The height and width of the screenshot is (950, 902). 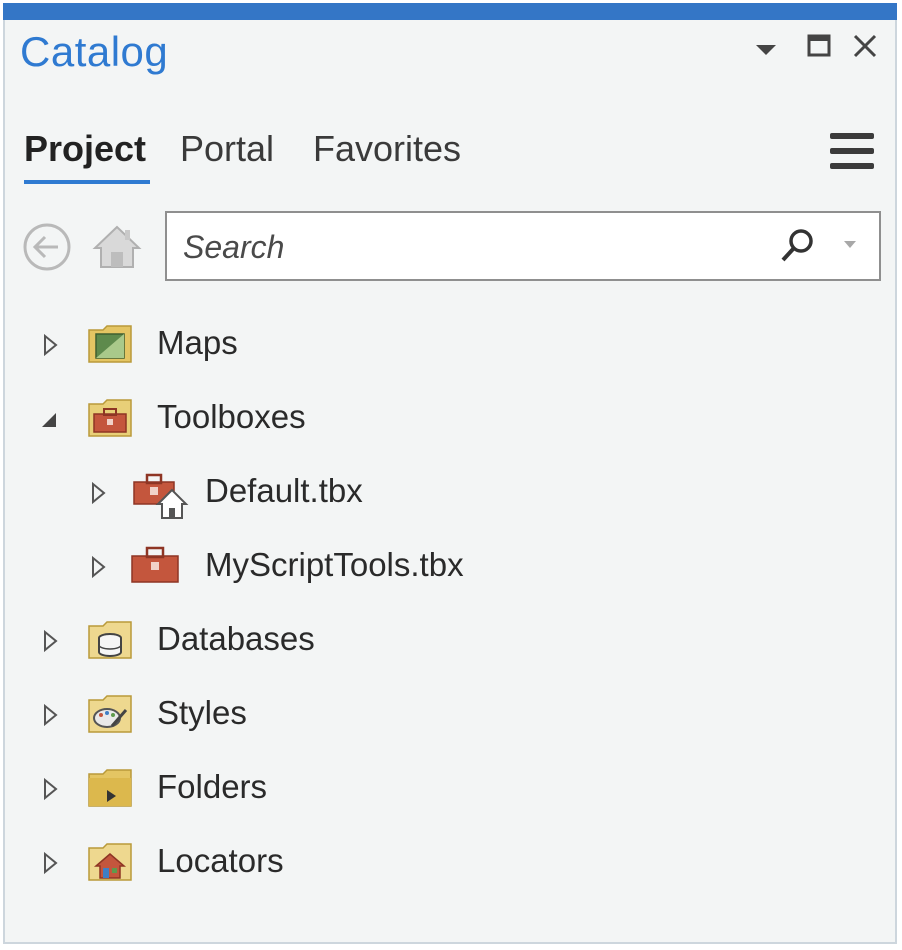 What do you see at coordinates (110, 418) in the screenshot?
I see `toolboxes-folder-icon` at bounding box center [110, 418].